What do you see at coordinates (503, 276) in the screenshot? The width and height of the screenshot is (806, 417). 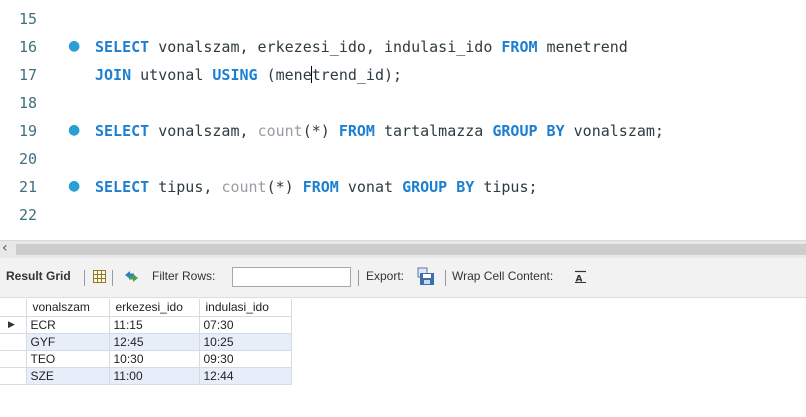 I see `wrap-cell-content-label: Wrap Cell Content:` at bounding box center [503, 276].